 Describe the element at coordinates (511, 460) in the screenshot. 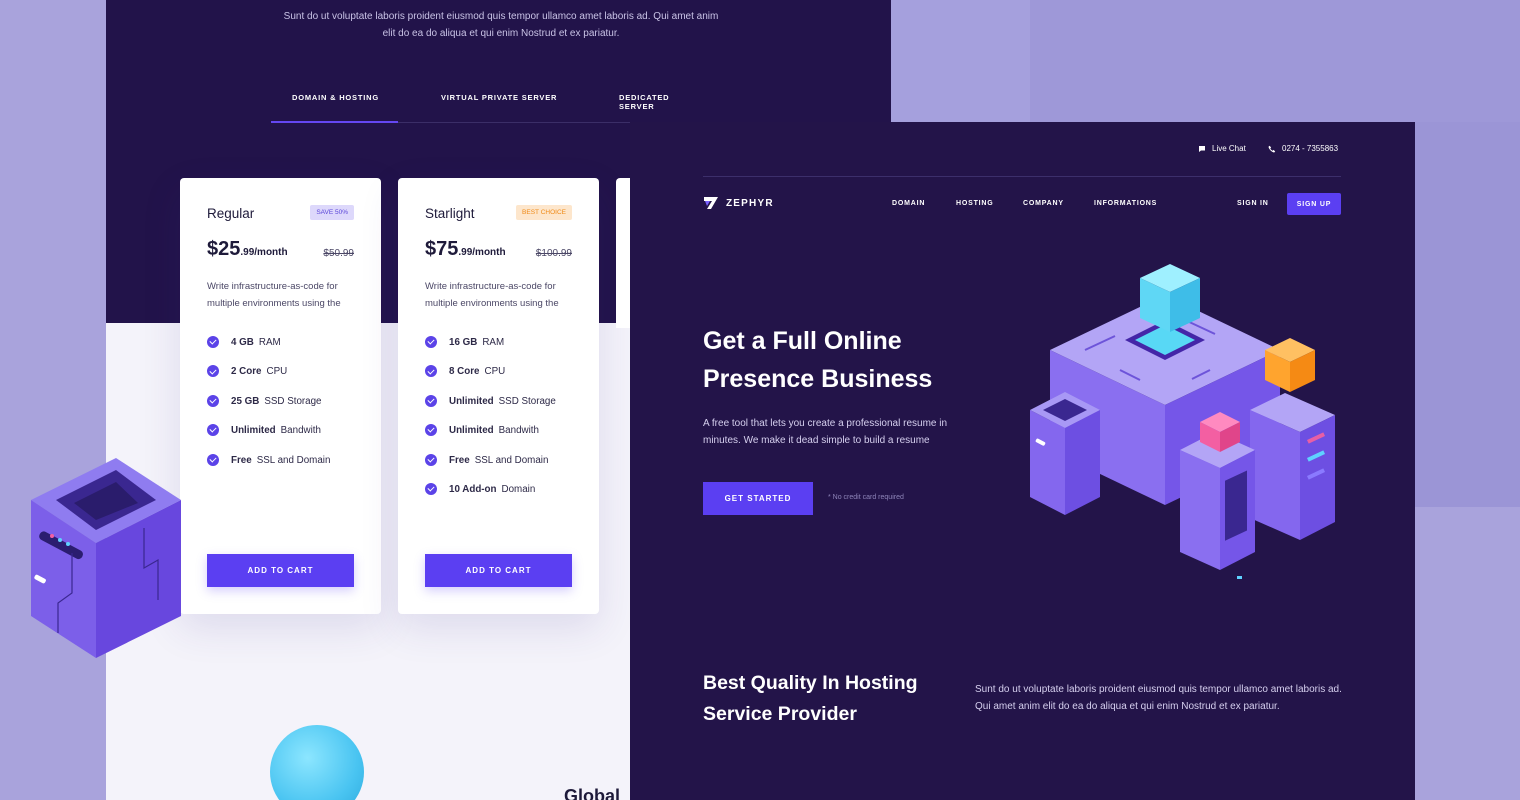

I see `feature-label: SSL and Domain` at that location.